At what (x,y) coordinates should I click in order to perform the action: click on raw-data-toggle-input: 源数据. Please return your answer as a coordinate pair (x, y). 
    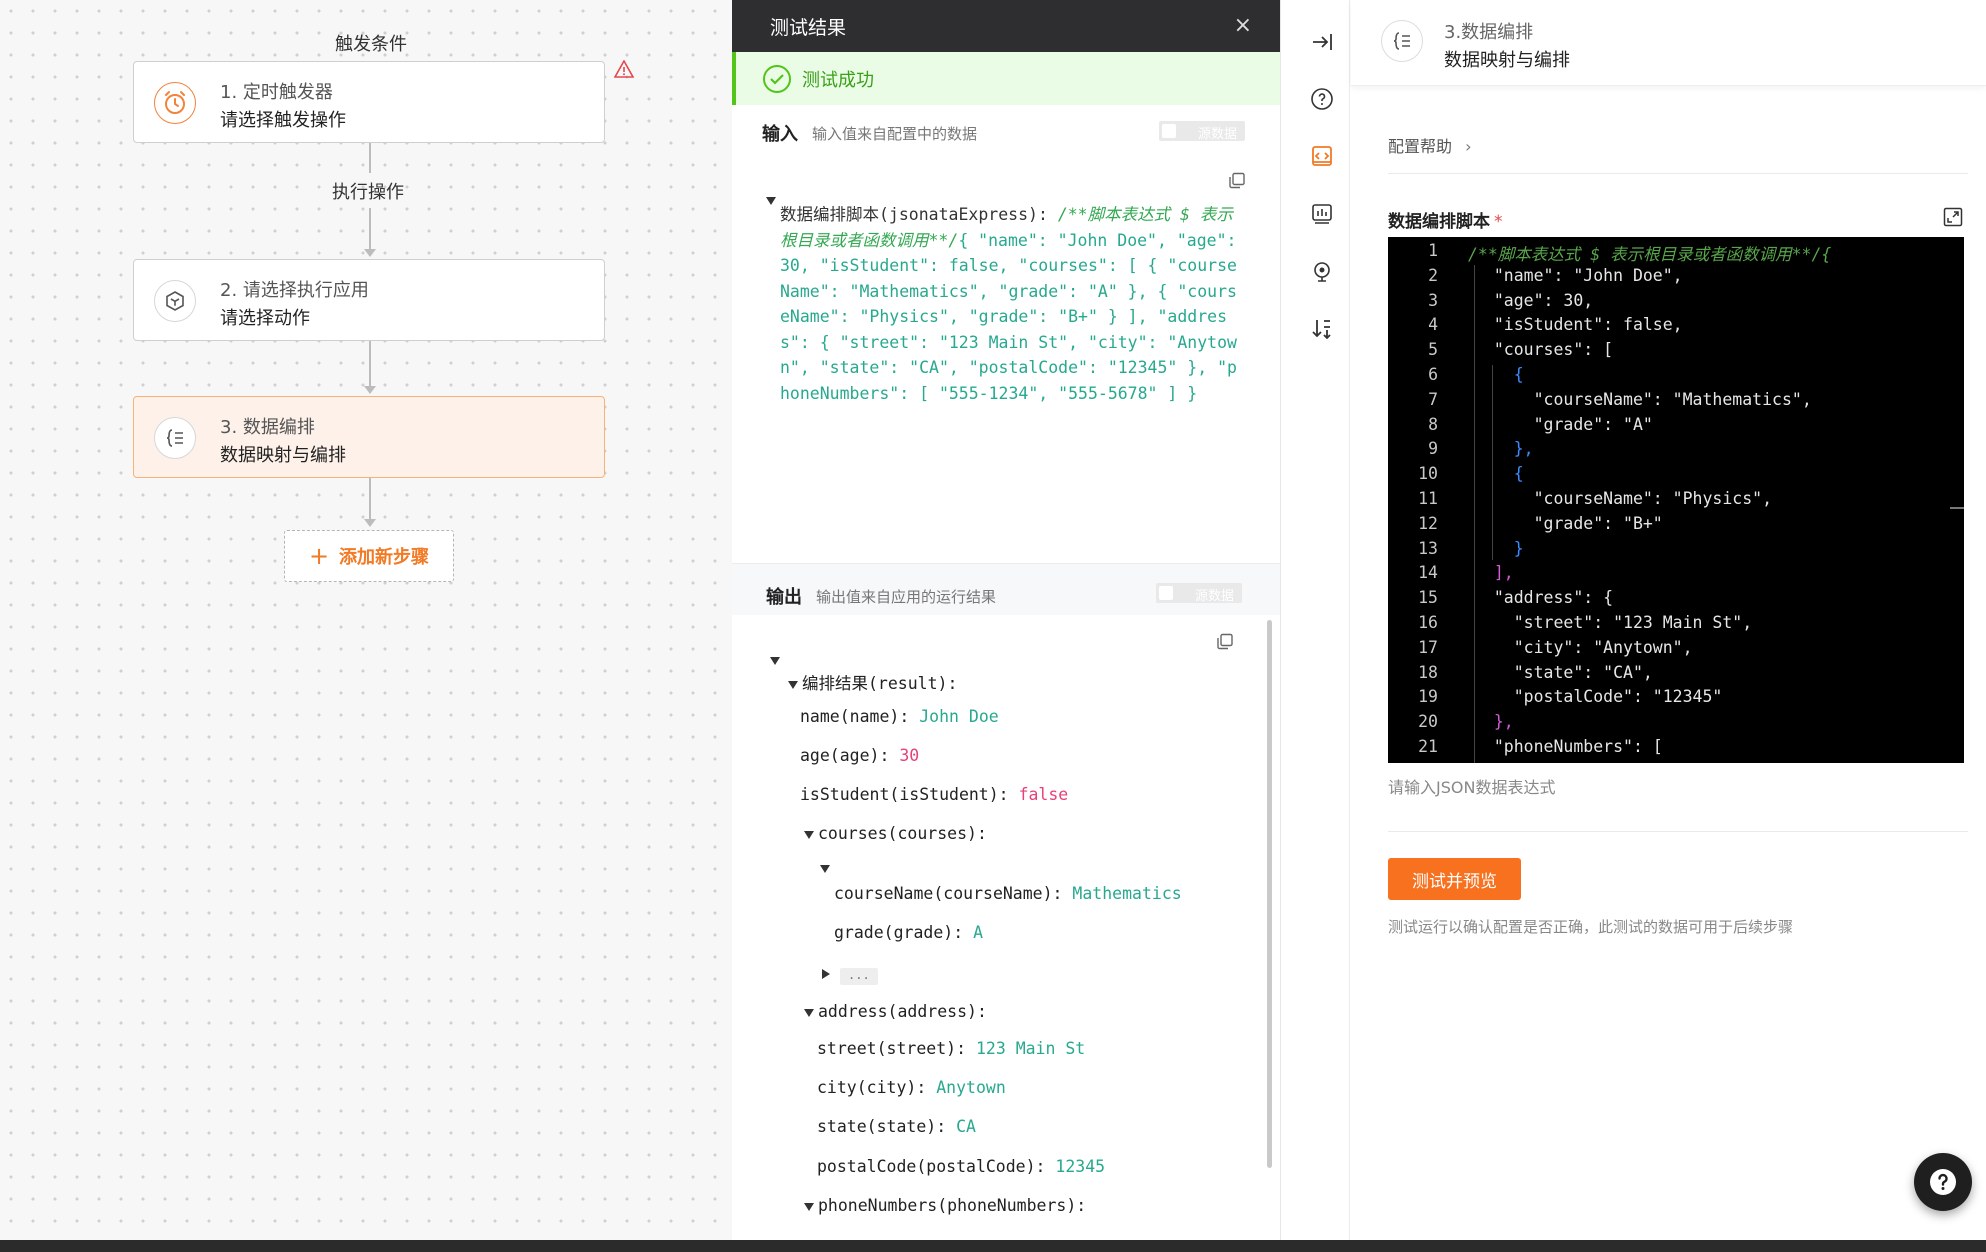
    Looking at the image, I should click on (1202, 131).